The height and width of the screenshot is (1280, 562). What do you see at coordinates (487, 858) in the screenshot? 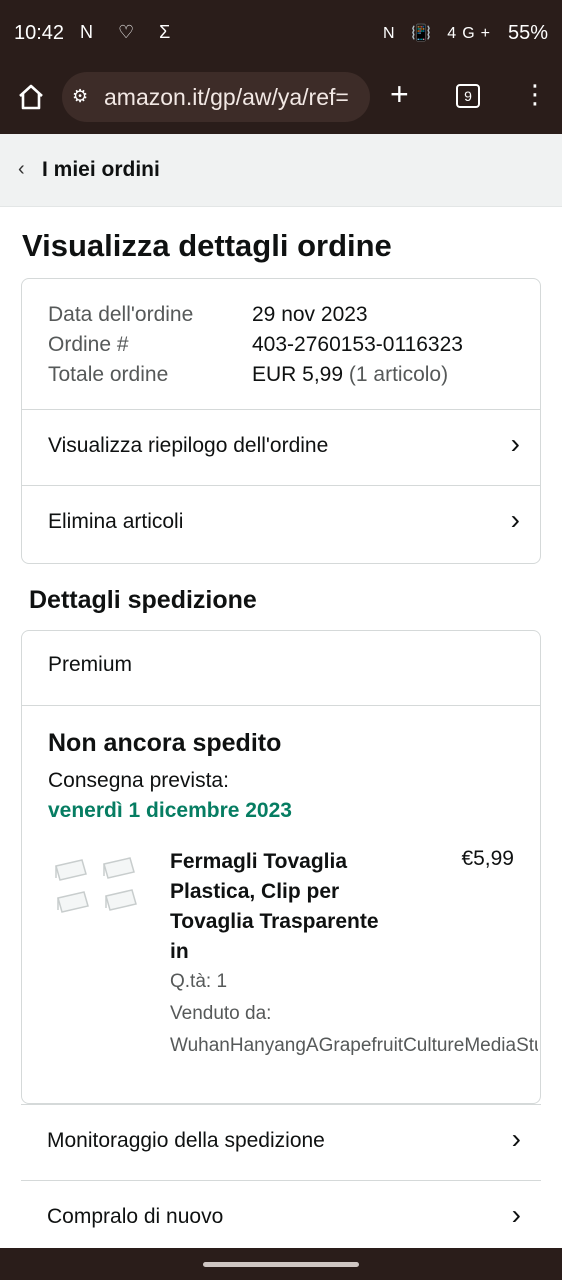
I see `product-price: €5,99` at bounding box center [487, 858].